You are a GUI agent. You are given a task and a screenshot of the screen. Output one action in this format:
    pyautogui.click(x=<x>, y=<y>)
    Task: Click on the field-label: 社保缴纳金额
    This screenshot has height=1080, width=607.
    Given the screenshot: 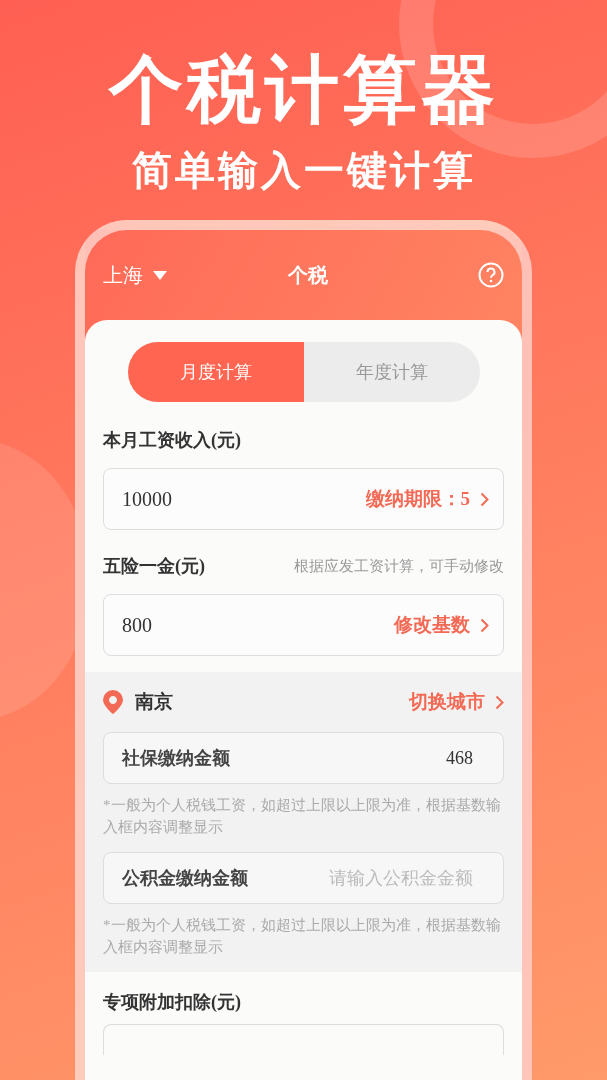 What is the action you would take?
    pyautogui.click(x=176, y=758)
    